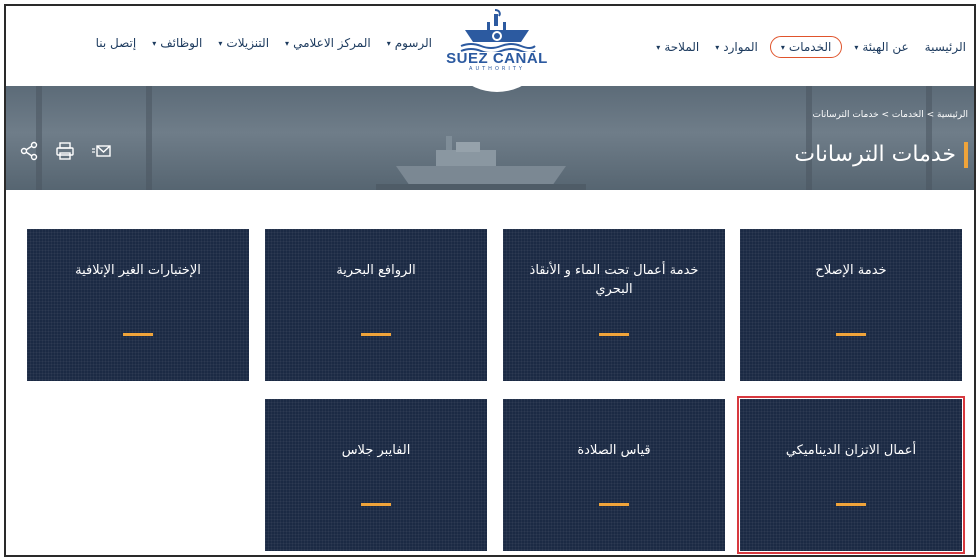 This screenshot has height=557, width=976. Describe the element at coordinates (614, 475) in the screenshot. I see `service-card: قياس الصلادة` at that location.